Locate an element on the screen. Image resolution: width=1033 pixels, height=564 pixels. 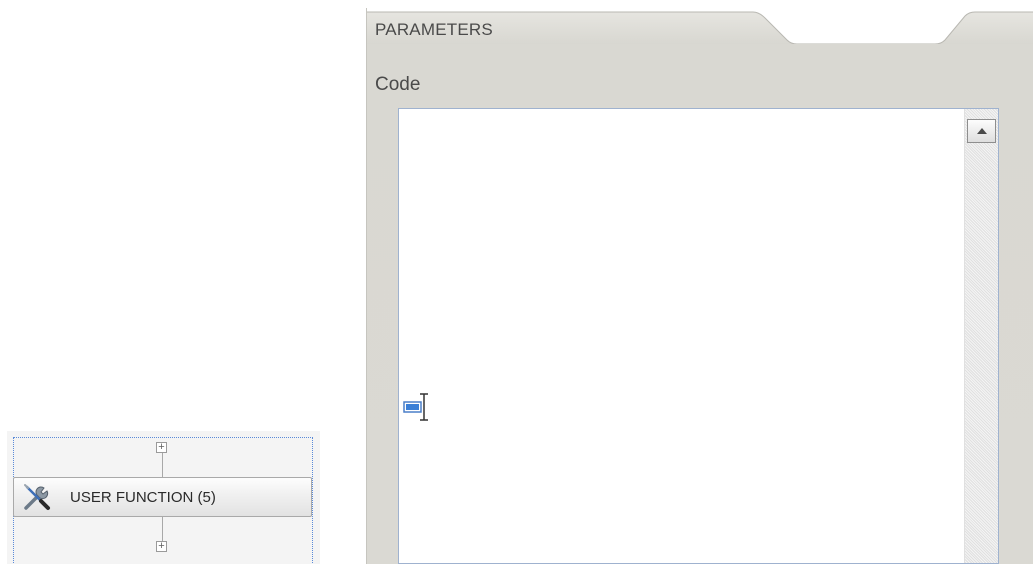
workflow-node-area: + USER FUNCTION (5) + is located at coordinates (163, 497).